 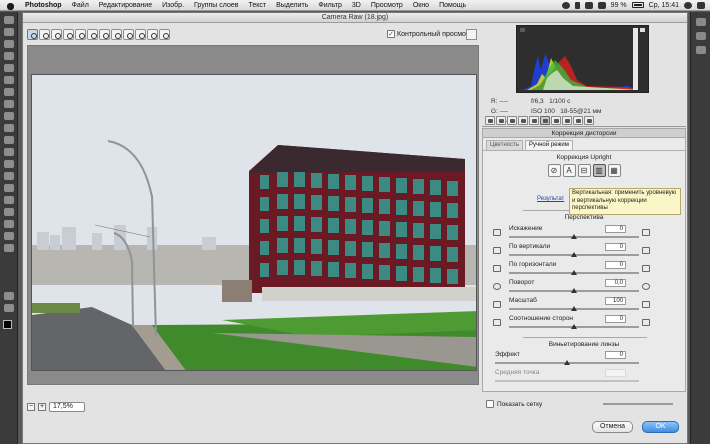 What do you see at coordinates (664, 5) in the screenshot?
I see `clock: Ср, 15:41` at bounding box center [664, 5].